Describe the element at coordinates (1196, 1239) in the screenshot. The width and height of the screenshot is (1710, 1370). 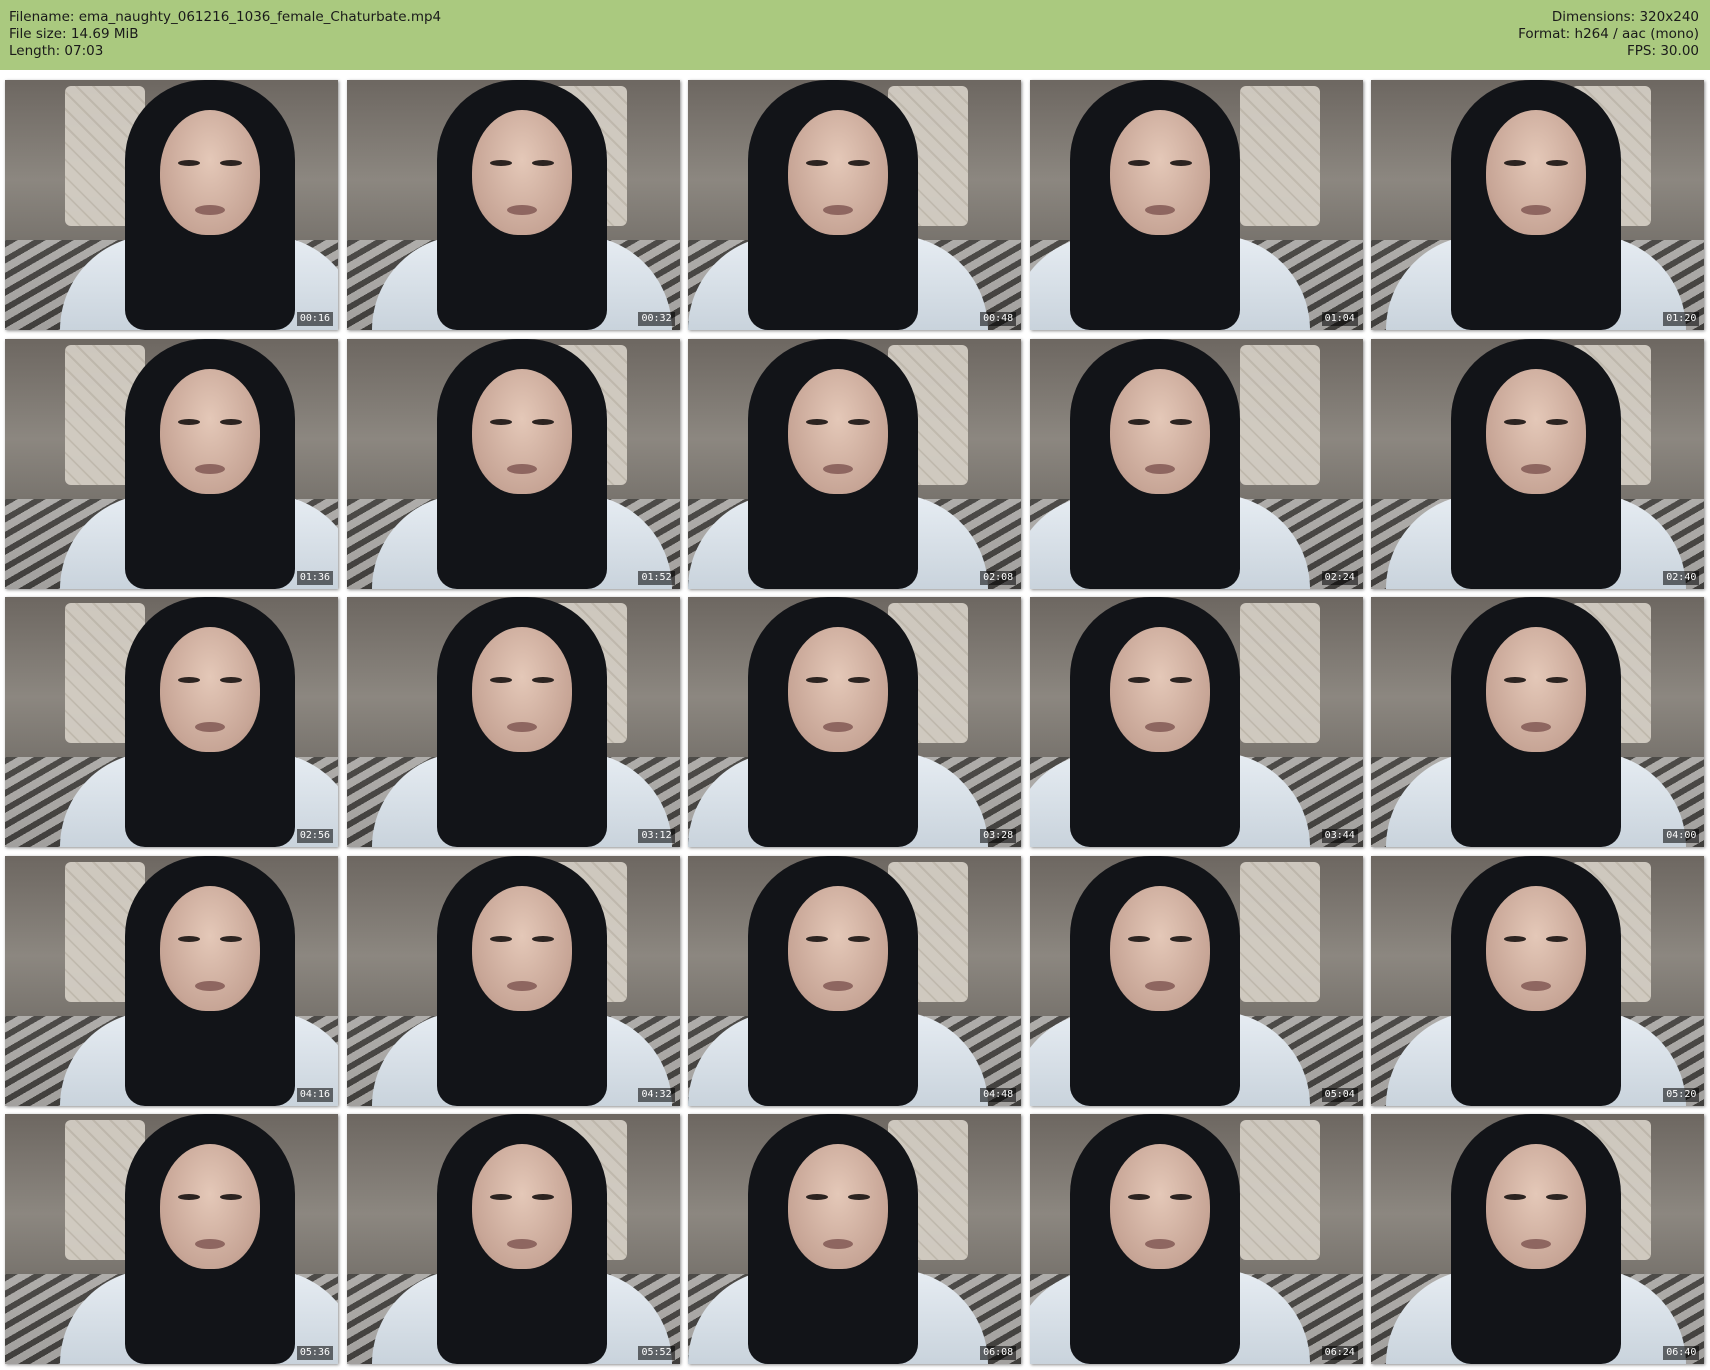
I see `thumbnail-frame: 06:24` at that location.